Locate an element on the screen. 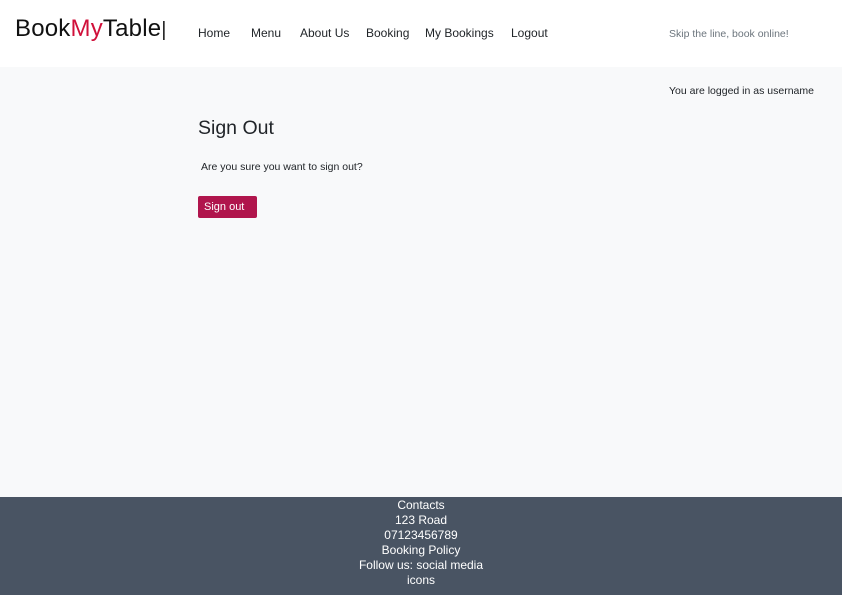 The height and width of the screenshot is (595, 842). nav-home-link: Home is located at coordinates (214, 33).